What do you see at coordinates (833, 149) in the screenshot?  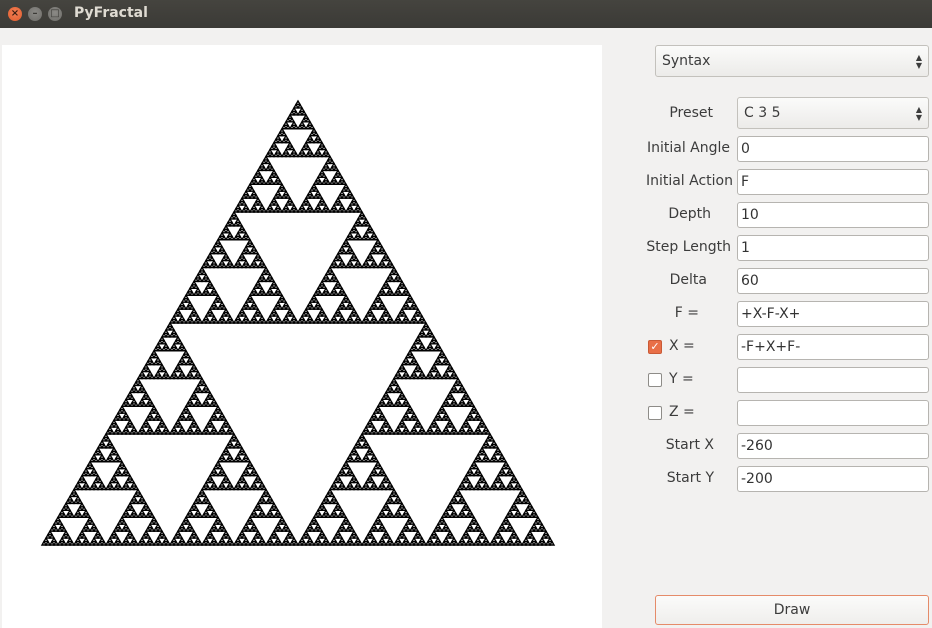 I see `initial-angle-field` at bounding box center [833, 149].